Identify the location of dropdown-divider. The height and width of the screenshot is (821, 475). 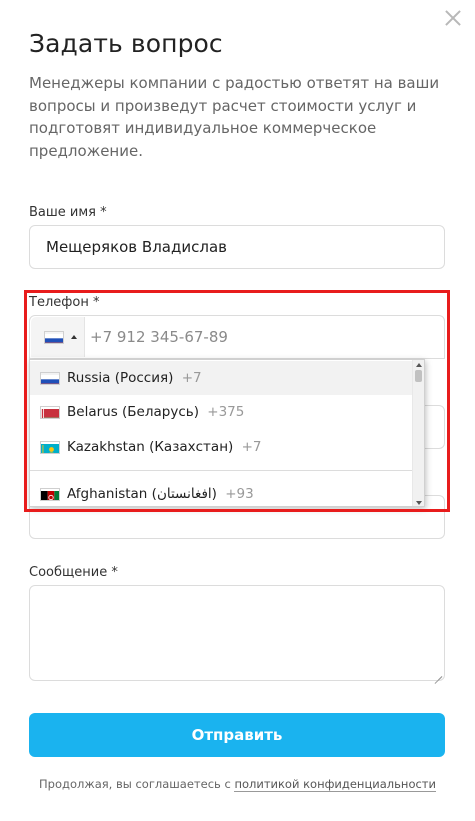
(222, 470).